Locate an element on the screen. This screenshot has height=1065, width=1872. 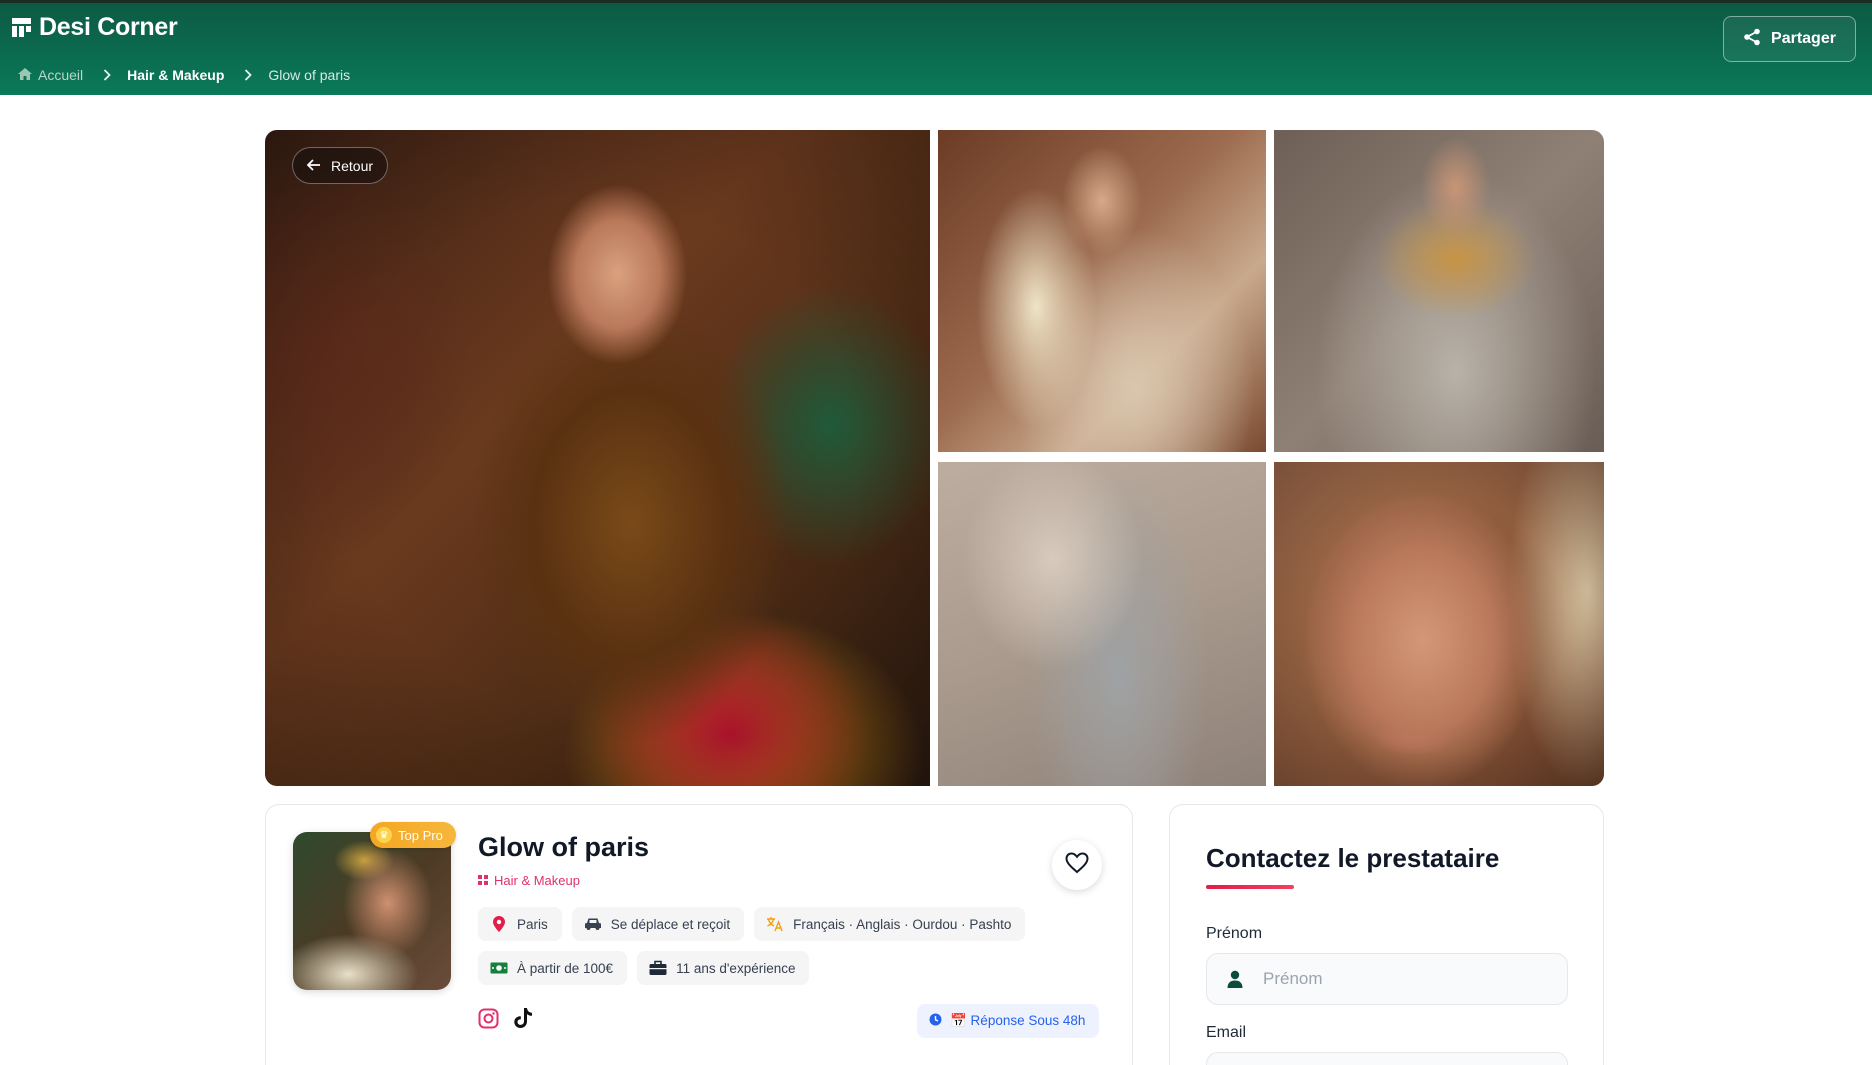
heart-icon is located at coordinates (1077, 865).